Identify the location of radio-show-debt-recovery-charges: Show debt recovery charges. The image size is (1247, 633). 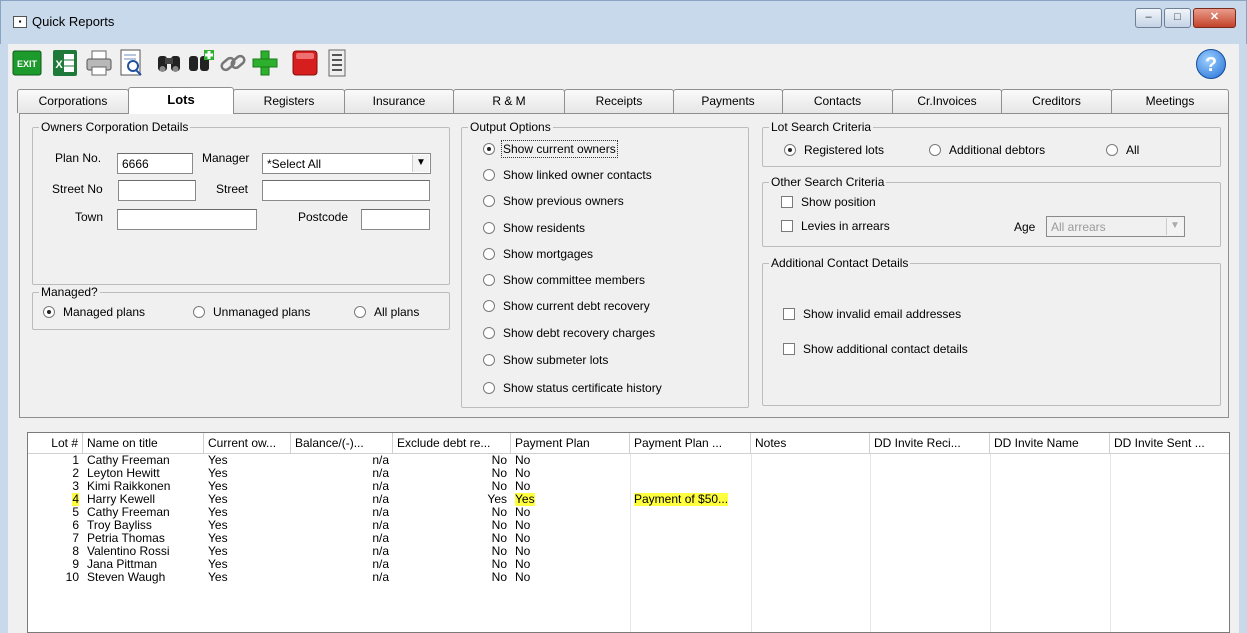
(569, 333).